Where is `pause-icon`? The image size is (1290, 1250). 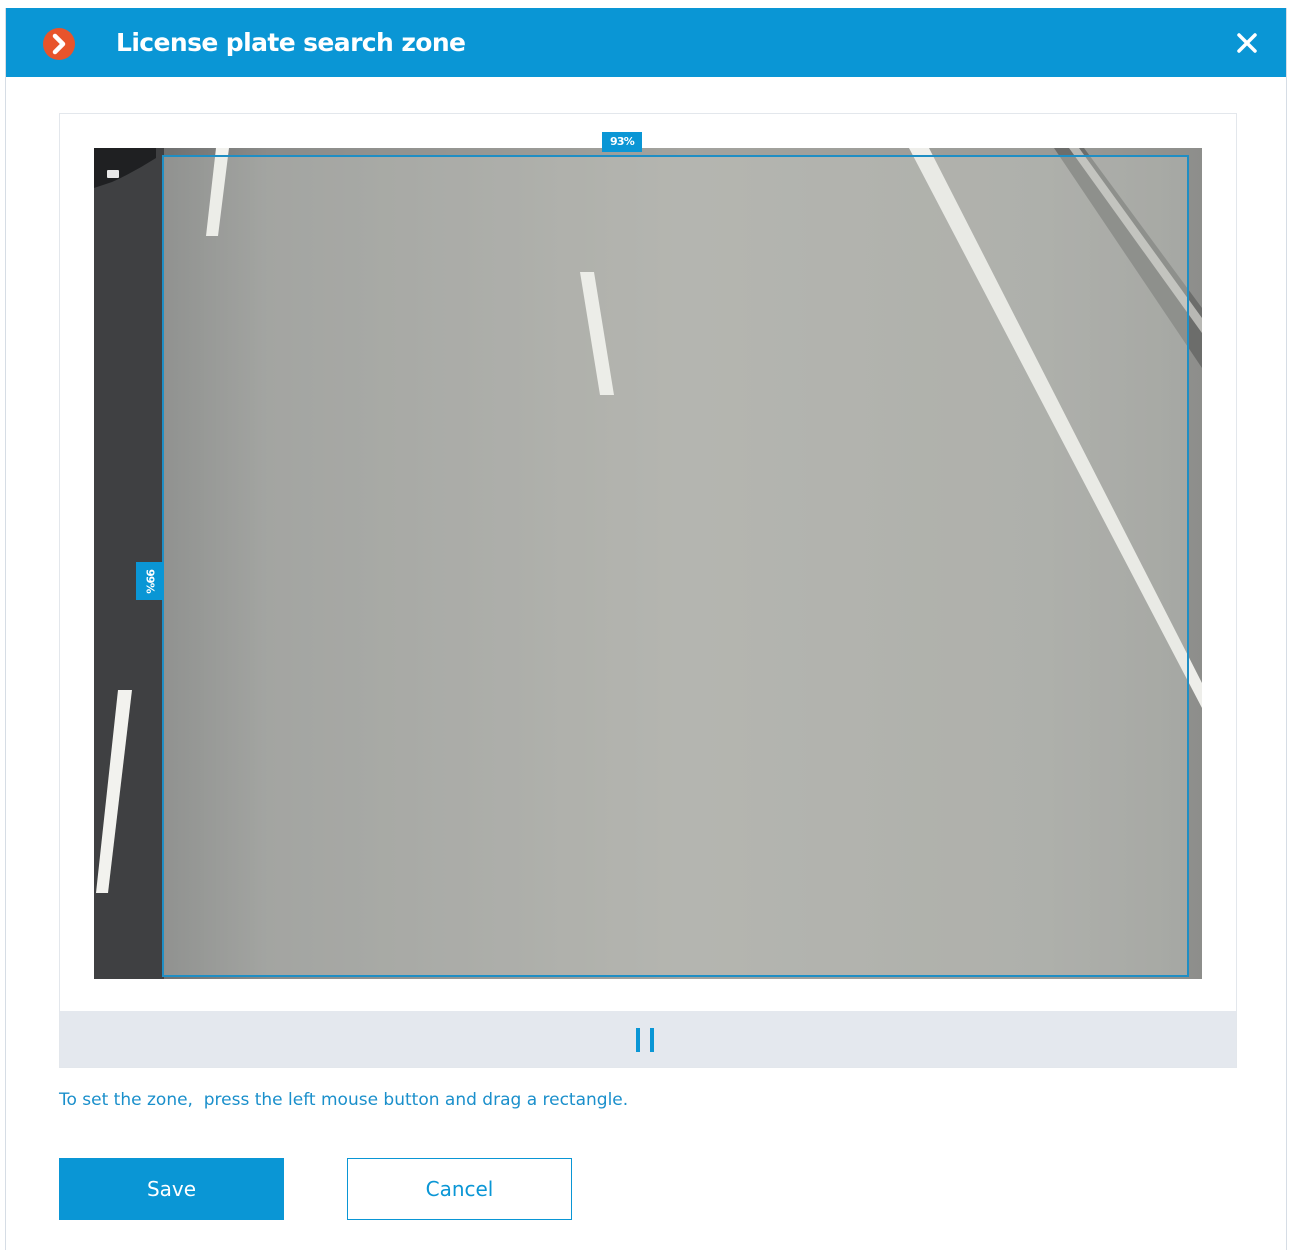
pause-icon is located at coordinates (648, 1040).